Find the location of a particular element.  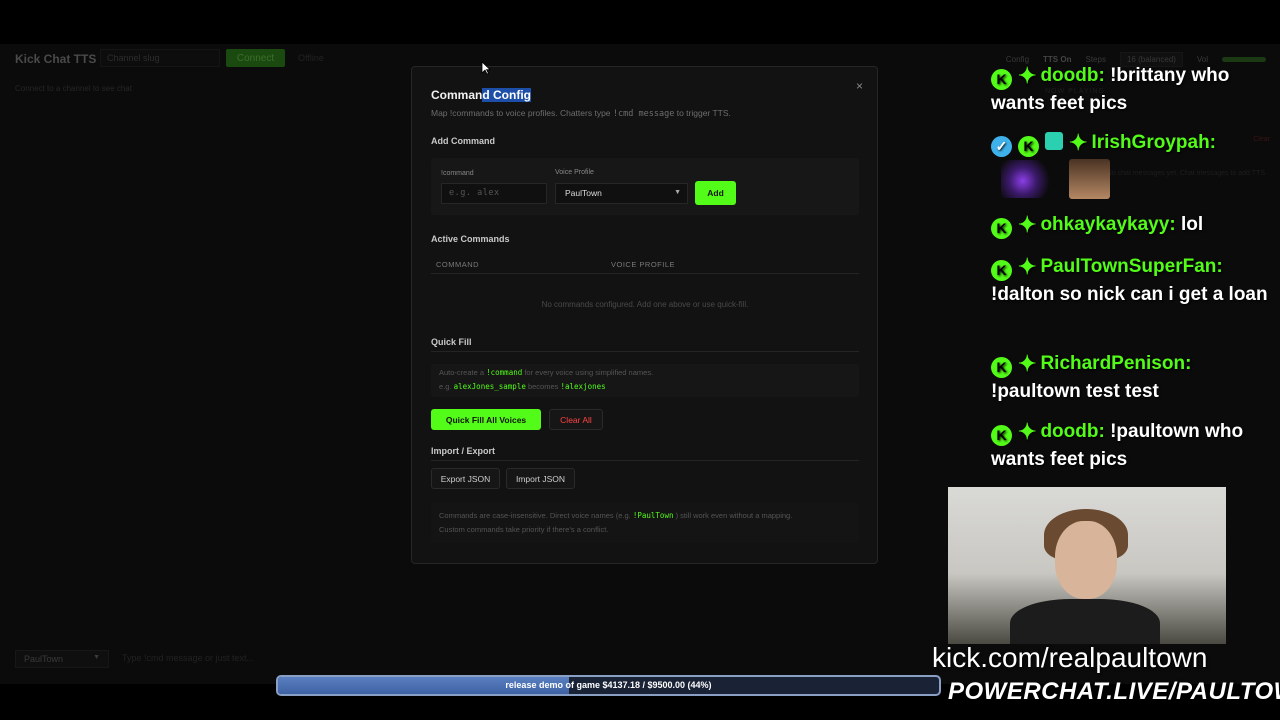

webcam-feed is located at coordinates (1087, 565).